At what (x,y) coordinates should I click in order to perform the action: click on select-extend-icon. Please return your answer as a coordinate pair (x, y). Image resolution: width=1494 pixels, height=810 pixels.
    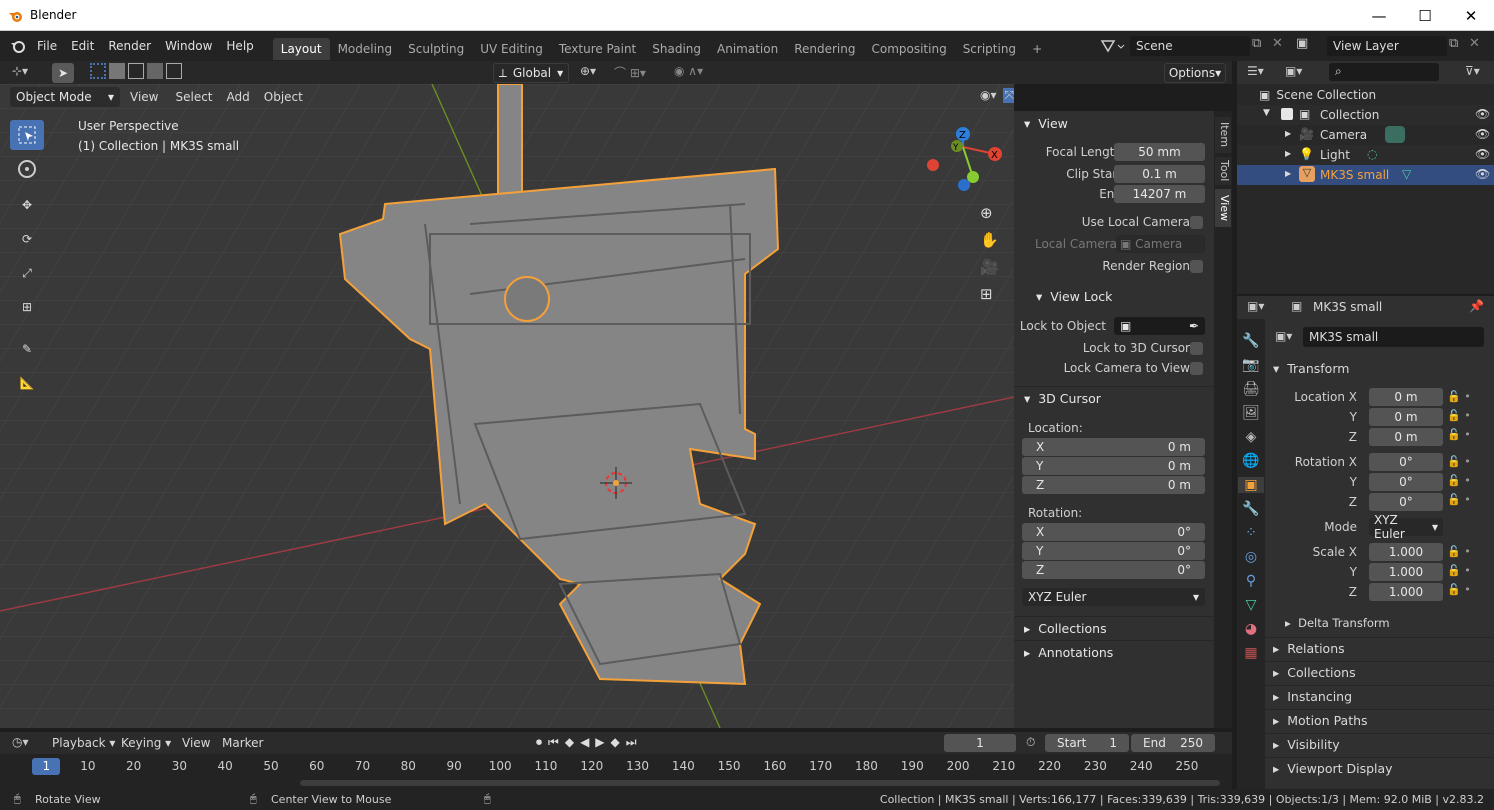
    Looking at the image, I should click on (117, 71).